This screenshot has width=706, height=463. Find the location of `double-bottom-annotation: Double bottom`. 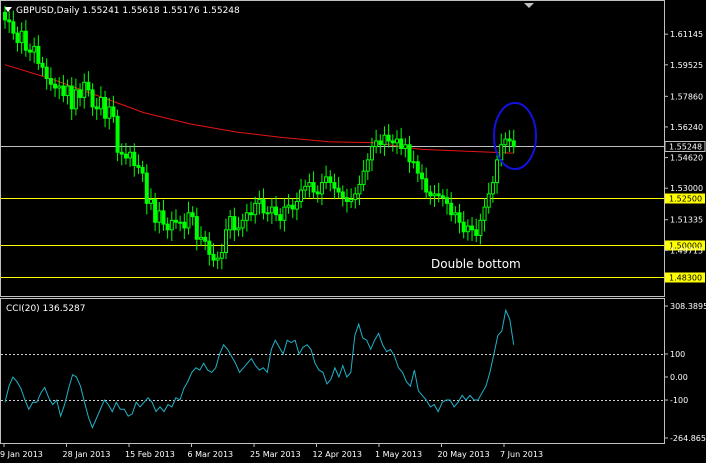

double-bottom-annotation: Double bottom is located at coordinates (476, 264).